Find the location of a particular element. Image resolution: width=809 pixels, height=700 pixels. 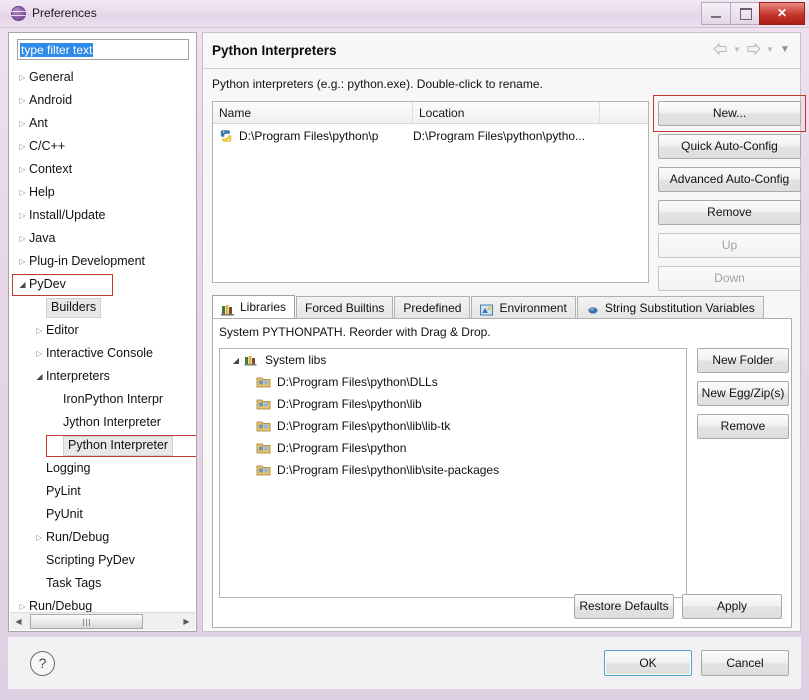

sidebar-item-python-interpreter: Python Interpreter is located at coordinates (102, 445).